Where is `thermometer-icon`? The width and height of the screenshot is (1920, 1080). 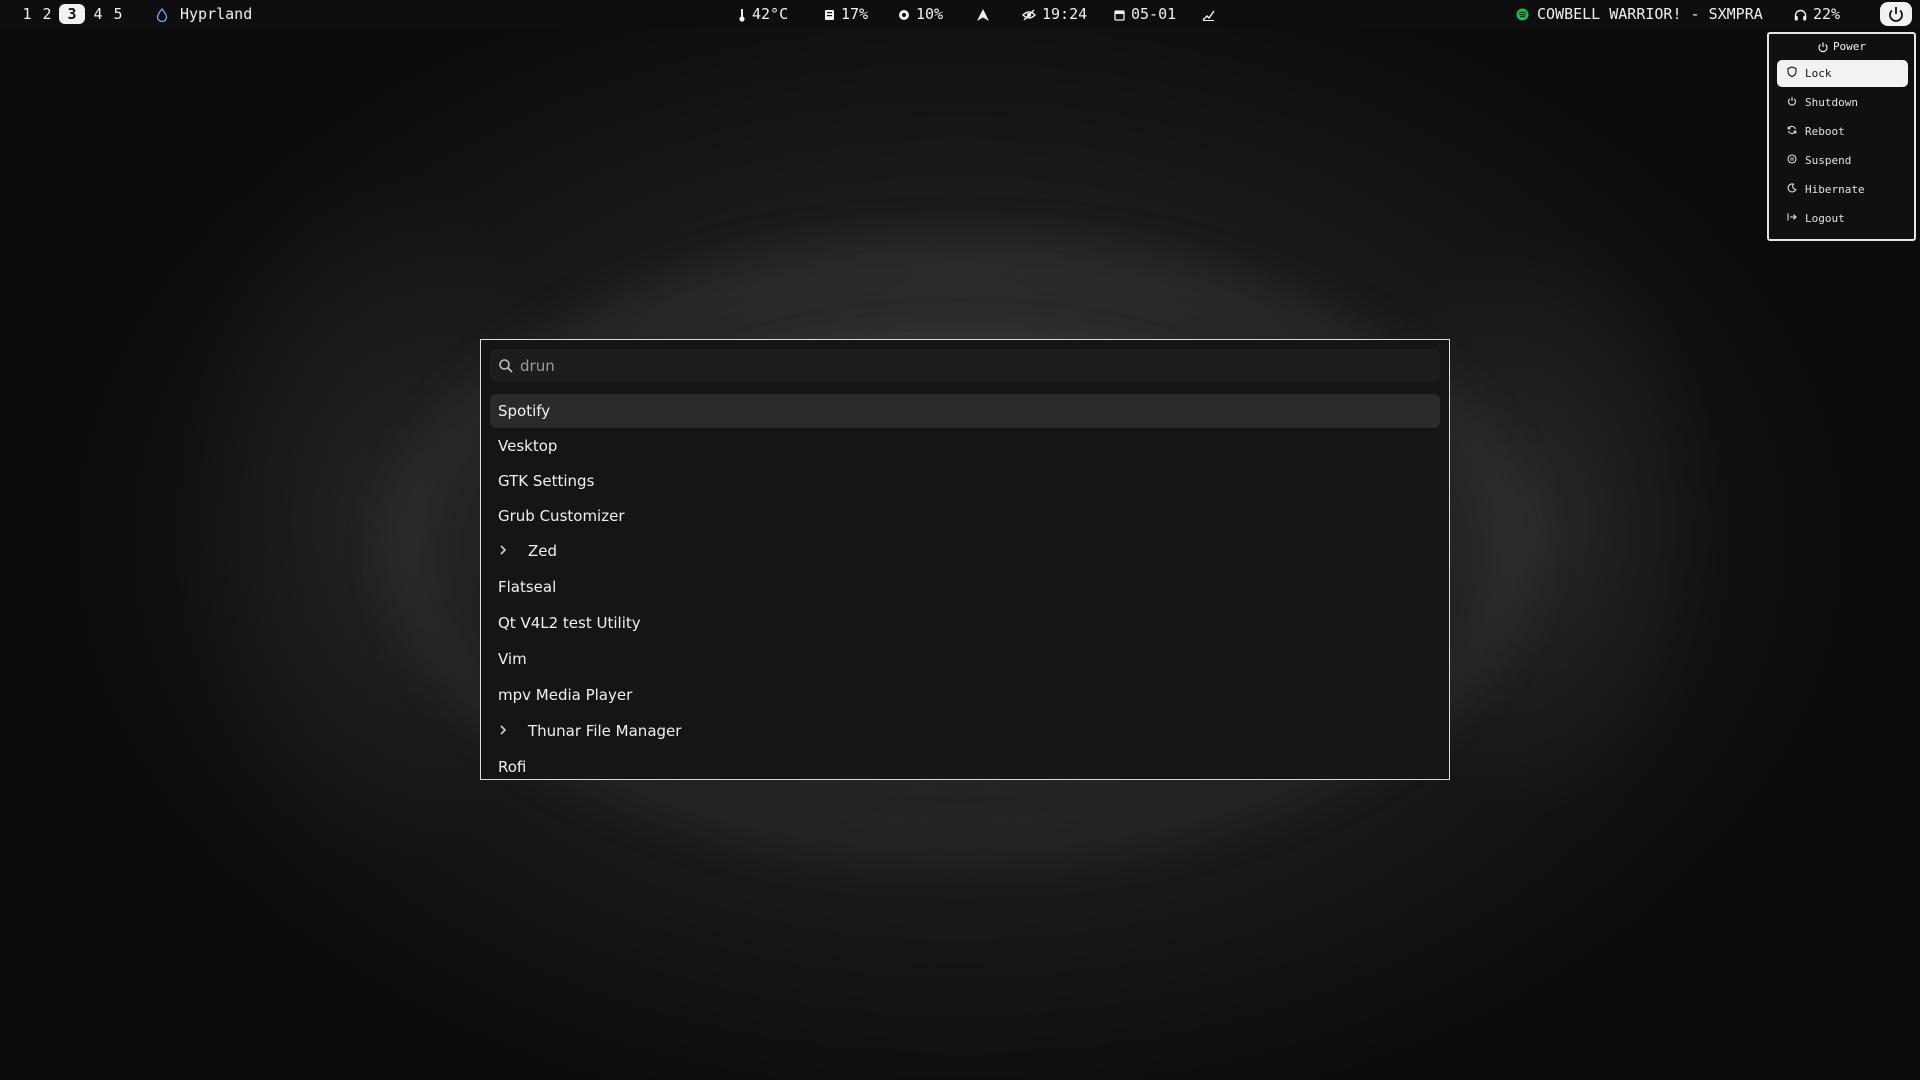
thermometer-icon is located at coordinates (742, 15).